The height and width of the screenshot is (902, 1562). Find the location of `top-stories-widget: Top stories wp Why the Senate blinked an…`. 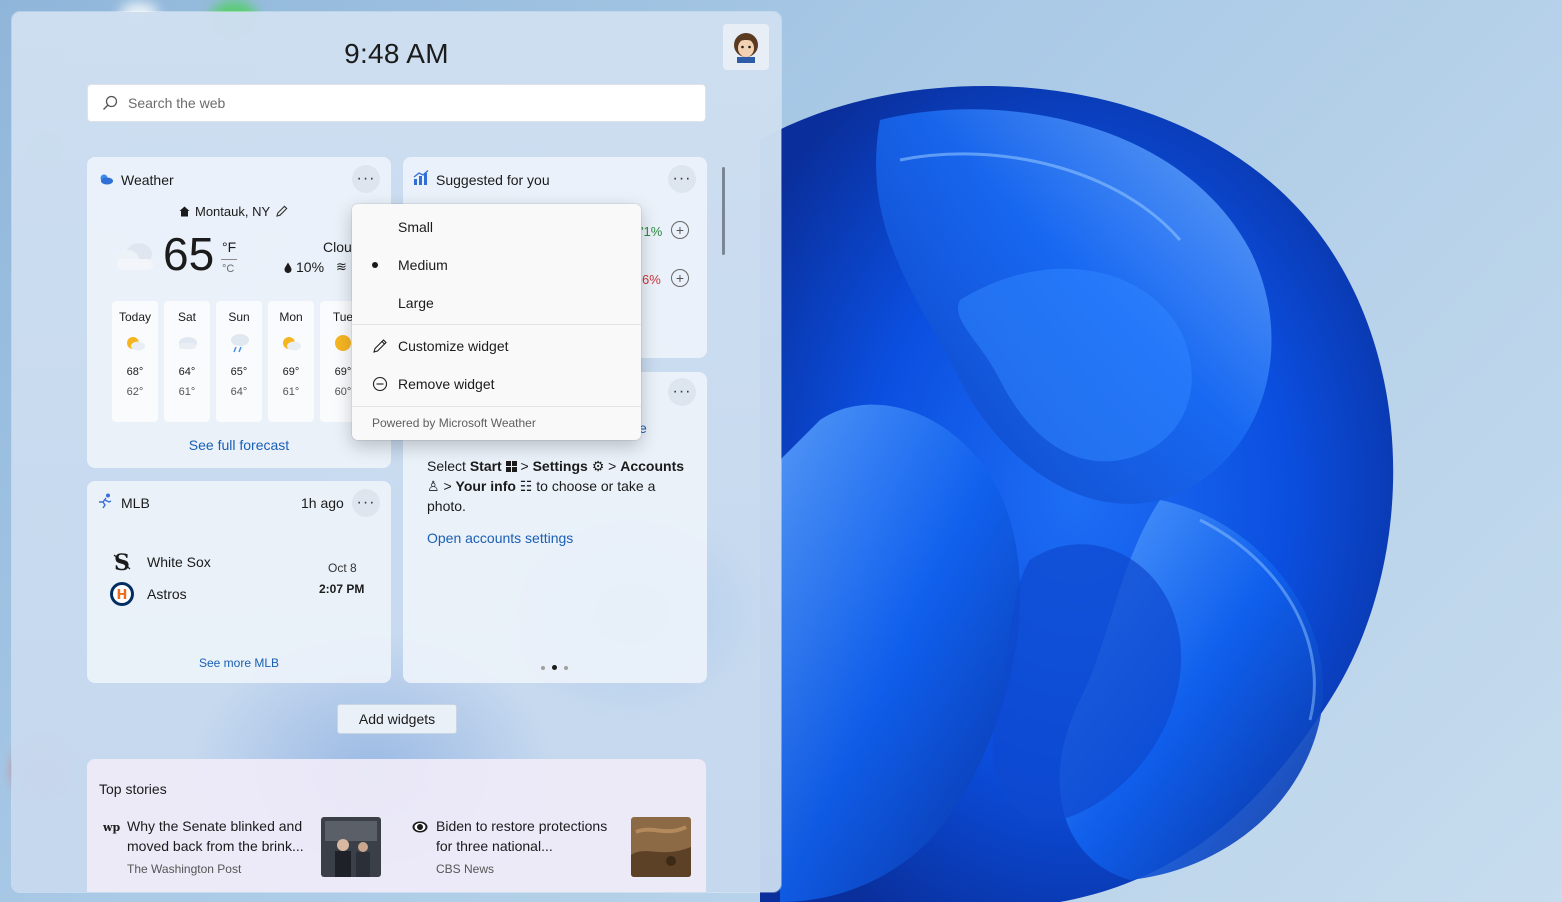

top-stories-widget: Top stories wp Why the Senate blinked an… is located at coordinates (396, 825).